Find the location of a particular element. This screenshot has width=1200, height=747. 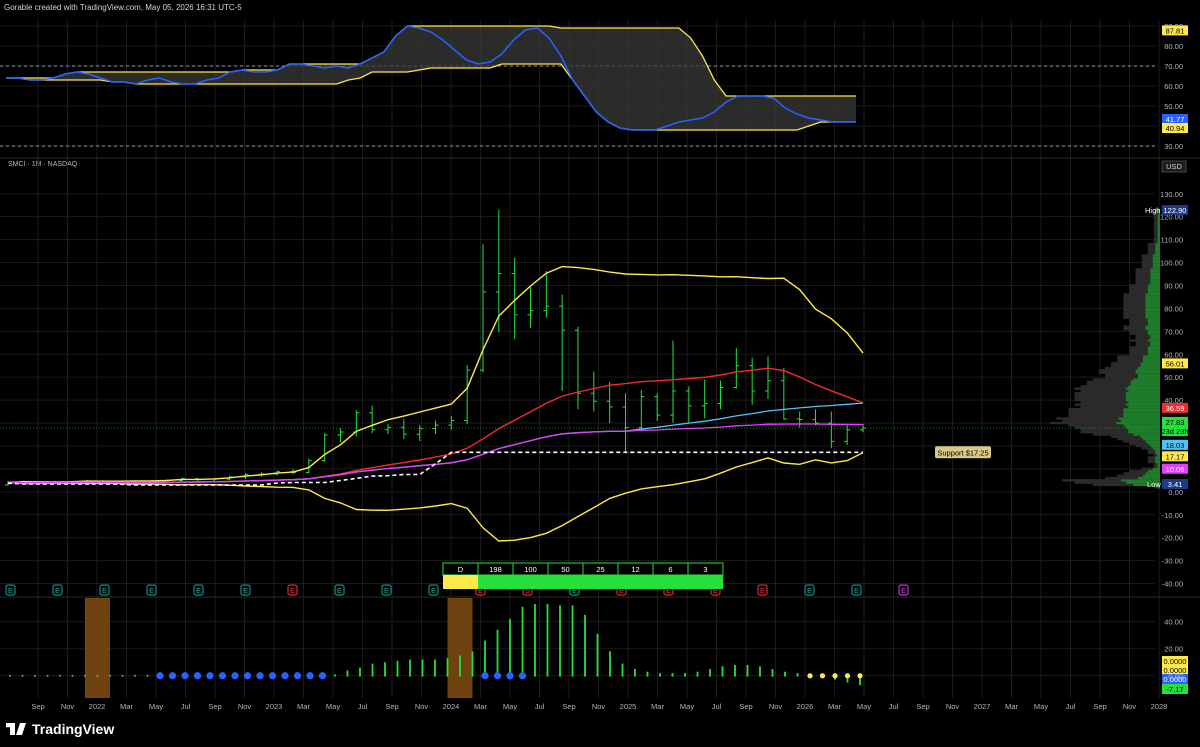

lower-bollinger-band is located at coordinates (435, 496).